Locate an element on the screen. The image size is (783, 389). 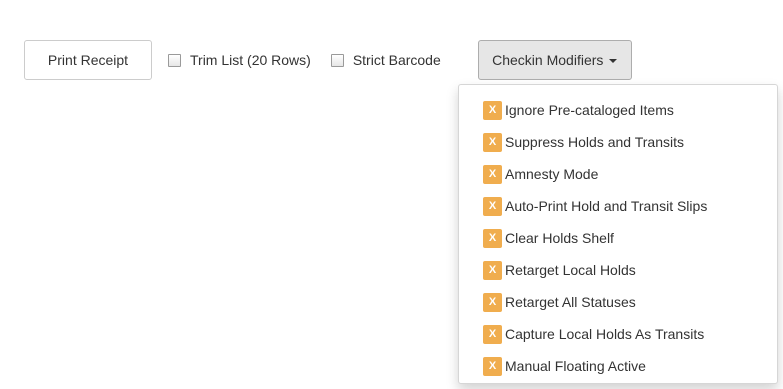
menu-item-label: Clear Holds Shelf is located at coordinates (559, 238).